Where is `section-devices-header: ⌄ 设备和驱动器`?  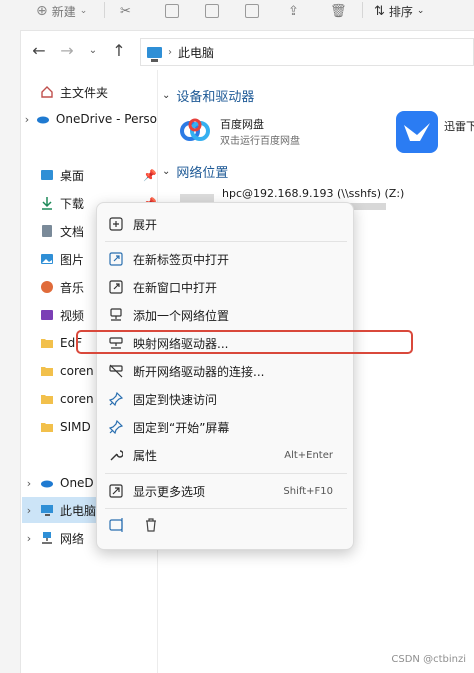 section-devices-header: ⌄ 设备和驱动器 is located at coordinates (208, 95).